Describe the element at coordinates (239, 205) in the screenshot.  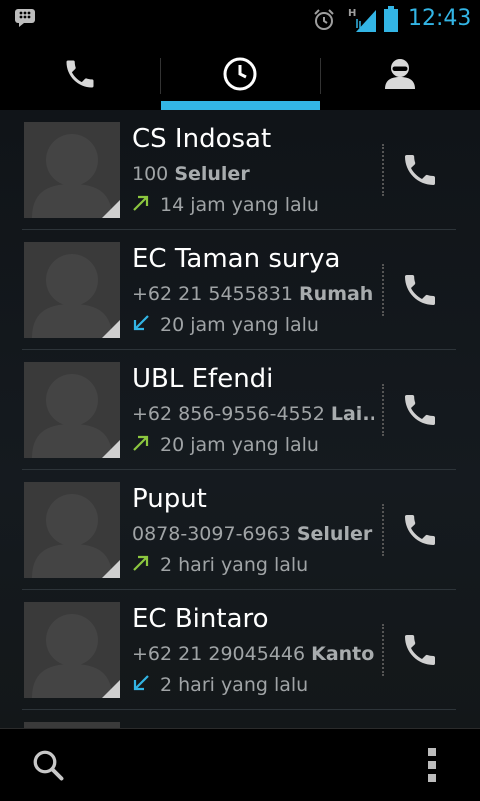
I see `call-time: 14 jam yang lalu` at that location.